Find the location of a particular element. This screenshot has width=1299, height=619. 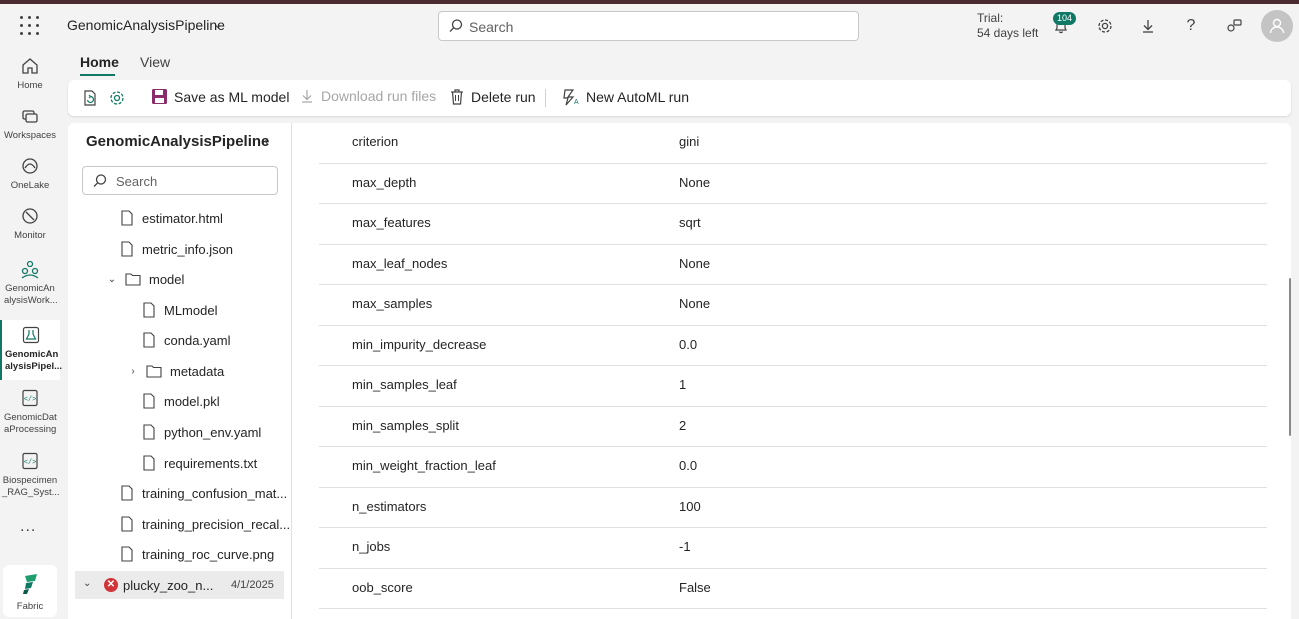

nav-onelake: OneLake is located at coordinates (30, 174).